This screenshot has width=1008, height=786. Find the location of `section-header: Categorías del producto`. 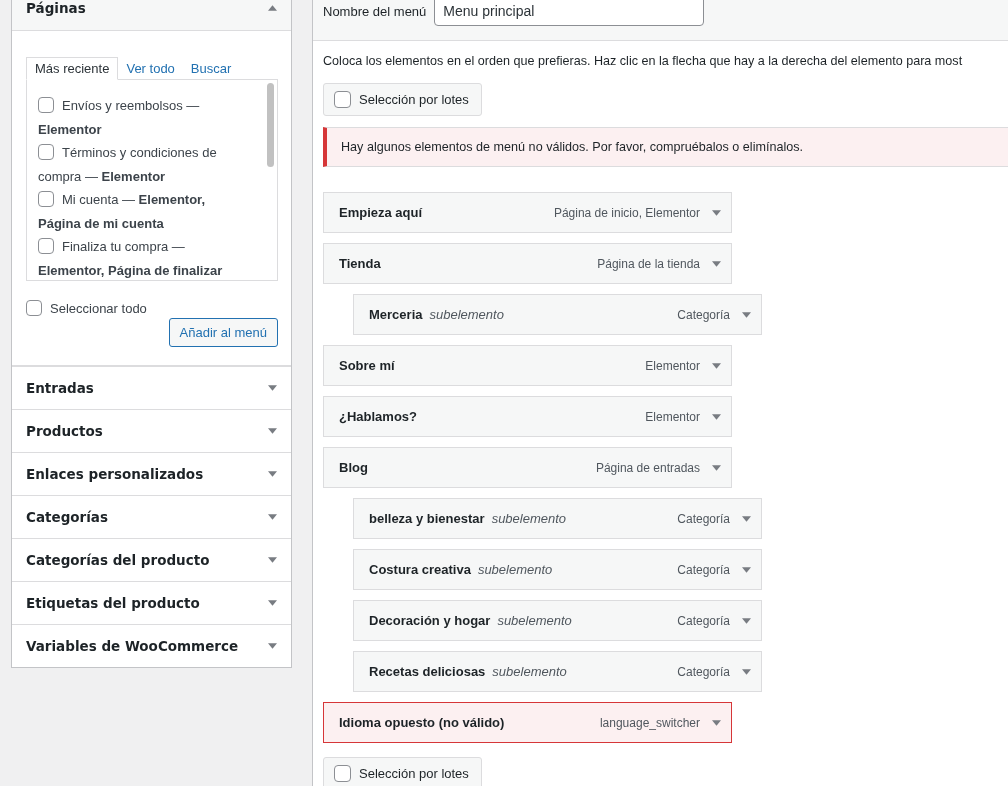

section-header: Categorías del producto is located at coordinates (151, 559).